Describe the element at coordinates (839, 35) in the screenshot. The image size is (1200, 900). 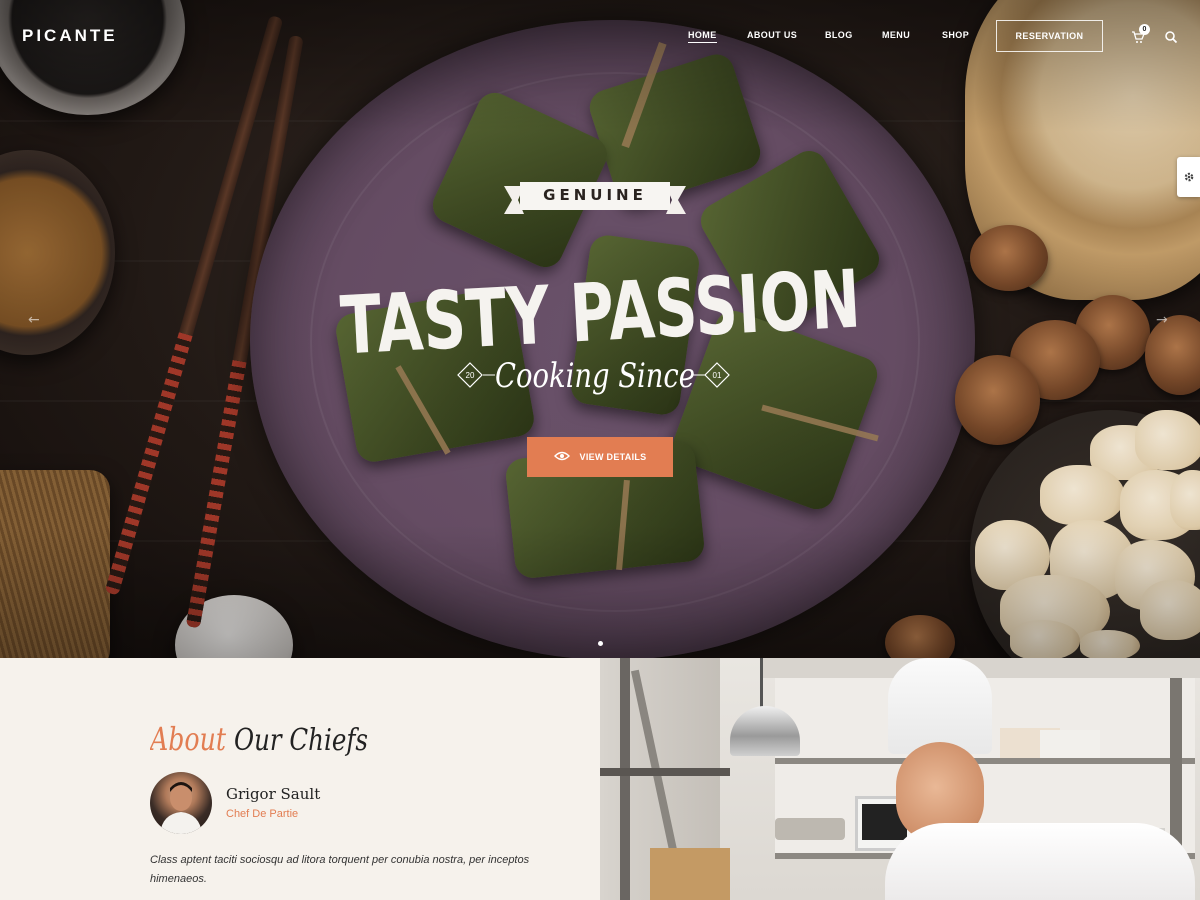
I see `nav-blog: BLOG` at that location.